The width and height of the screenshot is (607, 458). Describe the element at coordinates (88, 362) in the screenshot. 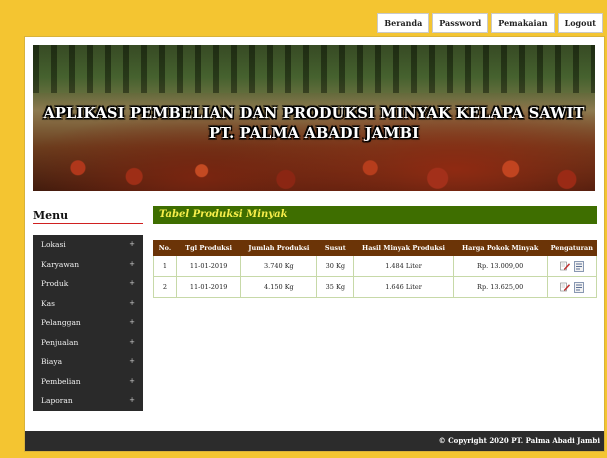

I see `sidebar-item-biaya: Biaya +` at that location.